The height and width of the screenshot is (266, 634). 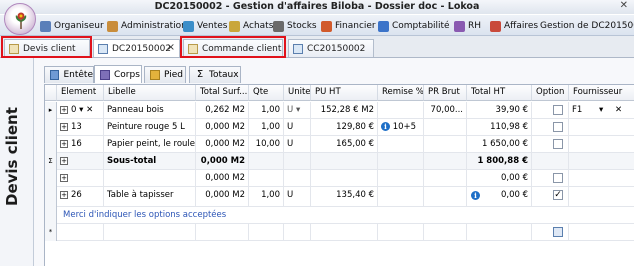 I want to click on cell-element: +0 ▾ ✕, so click(x=80, y=110).